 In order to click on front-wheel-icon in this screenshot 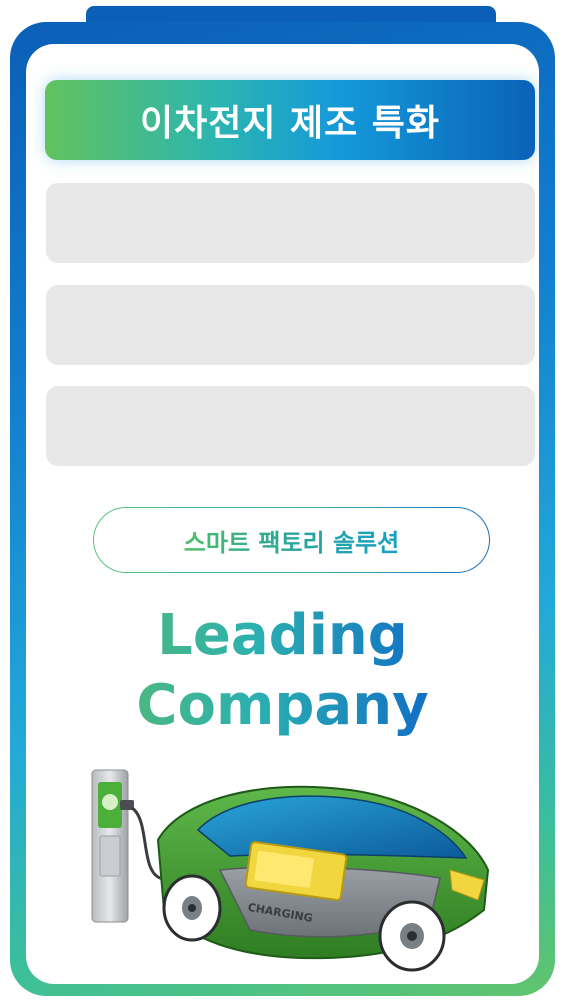, I will do `click(192, 908)`.